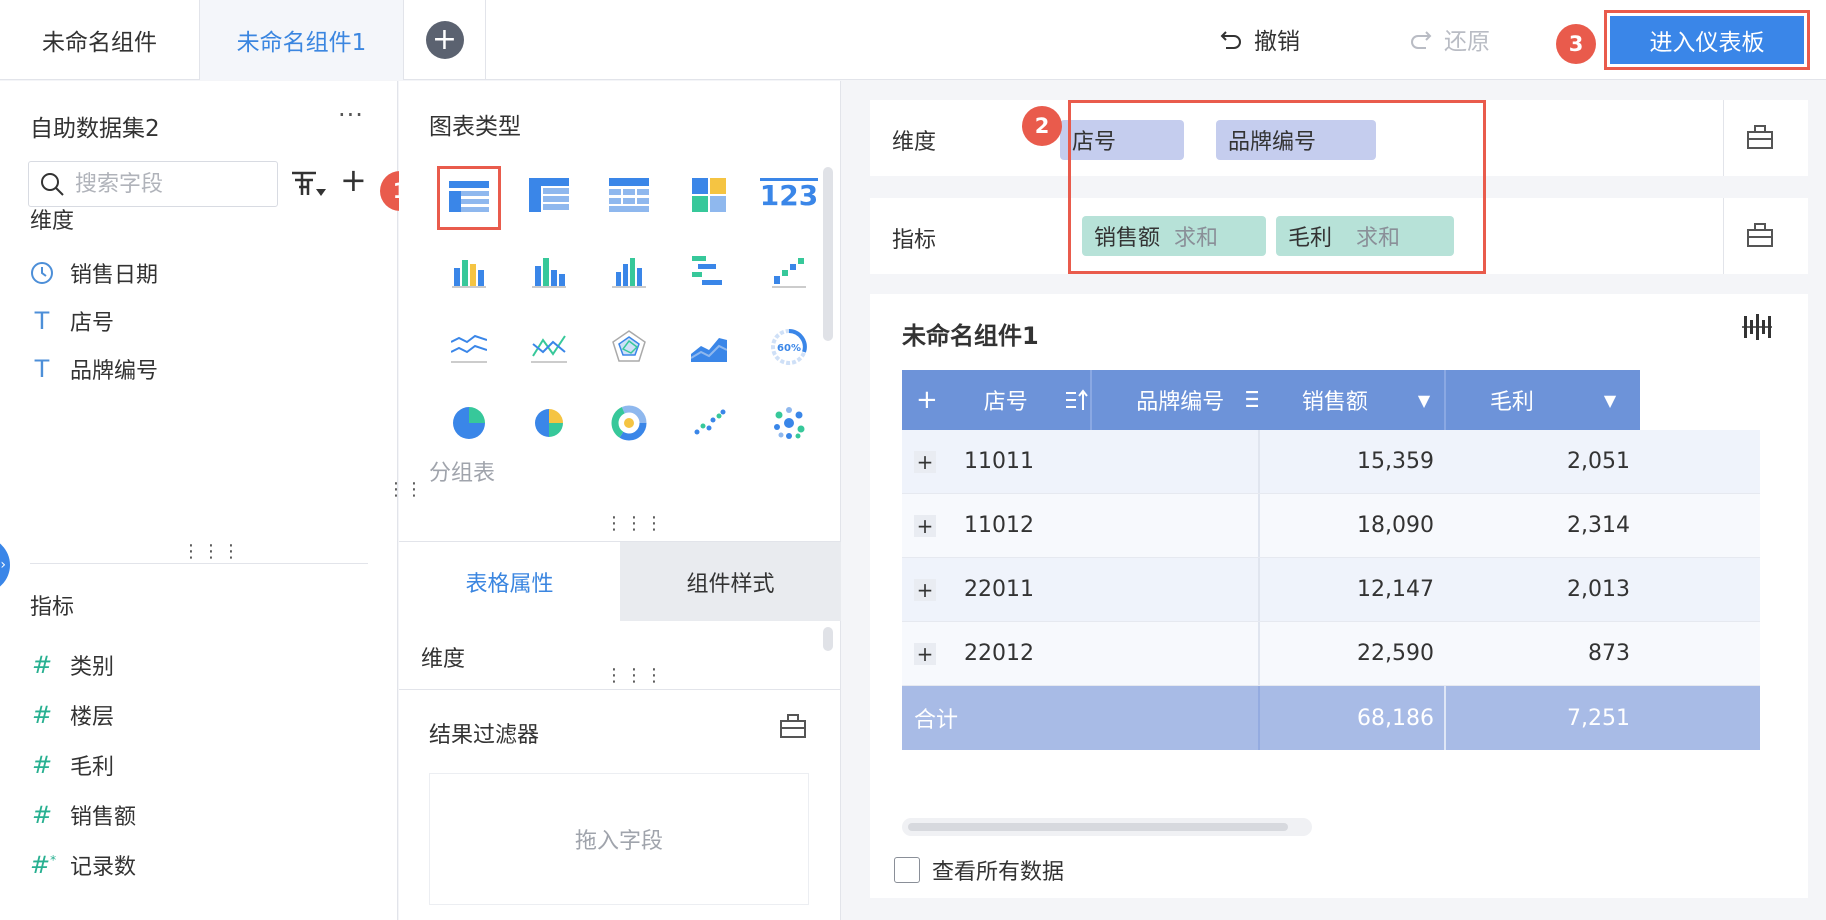 This screenshot has height=920, width=1826. What do you see at coordinates (309, 185) in the screenshot?
I see `filter-sort-icon` at bounding box center [309, 185].